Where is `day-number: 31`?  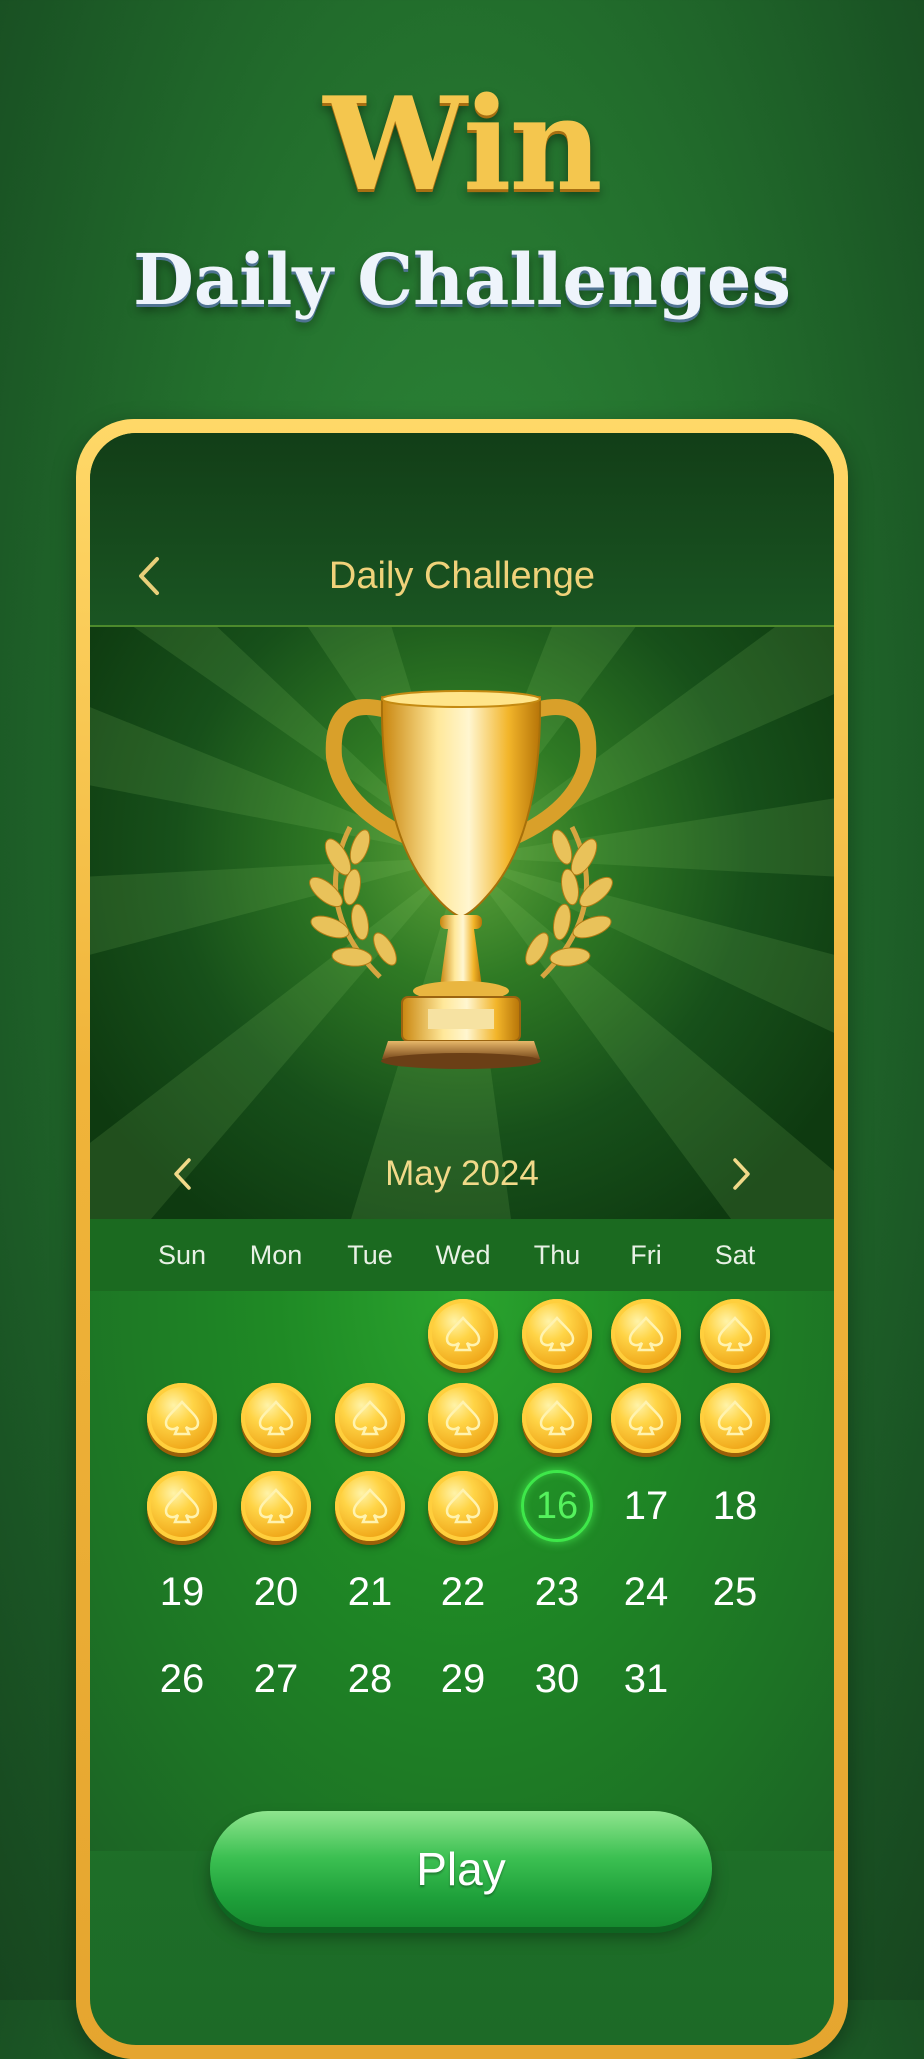 day-number: 31 is located at coordinates (646, 1678).